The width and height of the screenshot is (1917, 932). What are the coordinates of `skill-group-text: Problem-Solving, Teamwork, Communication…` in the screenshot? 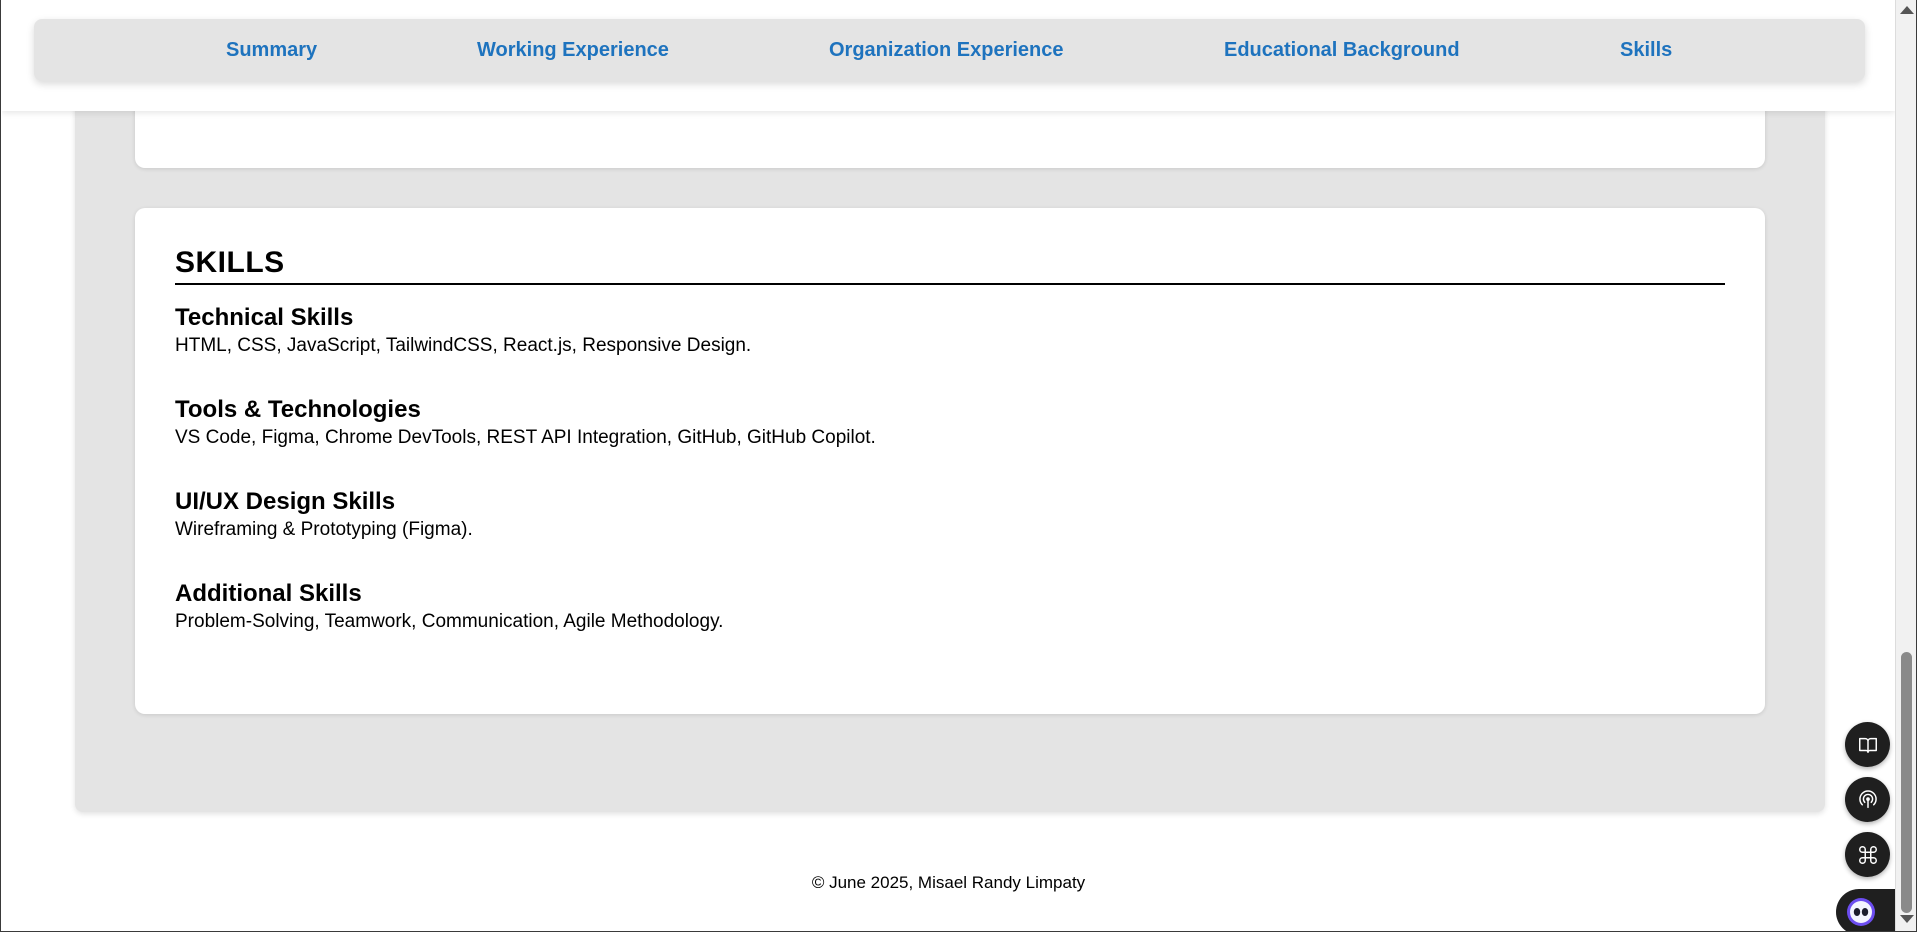 It's located at (449, 621).